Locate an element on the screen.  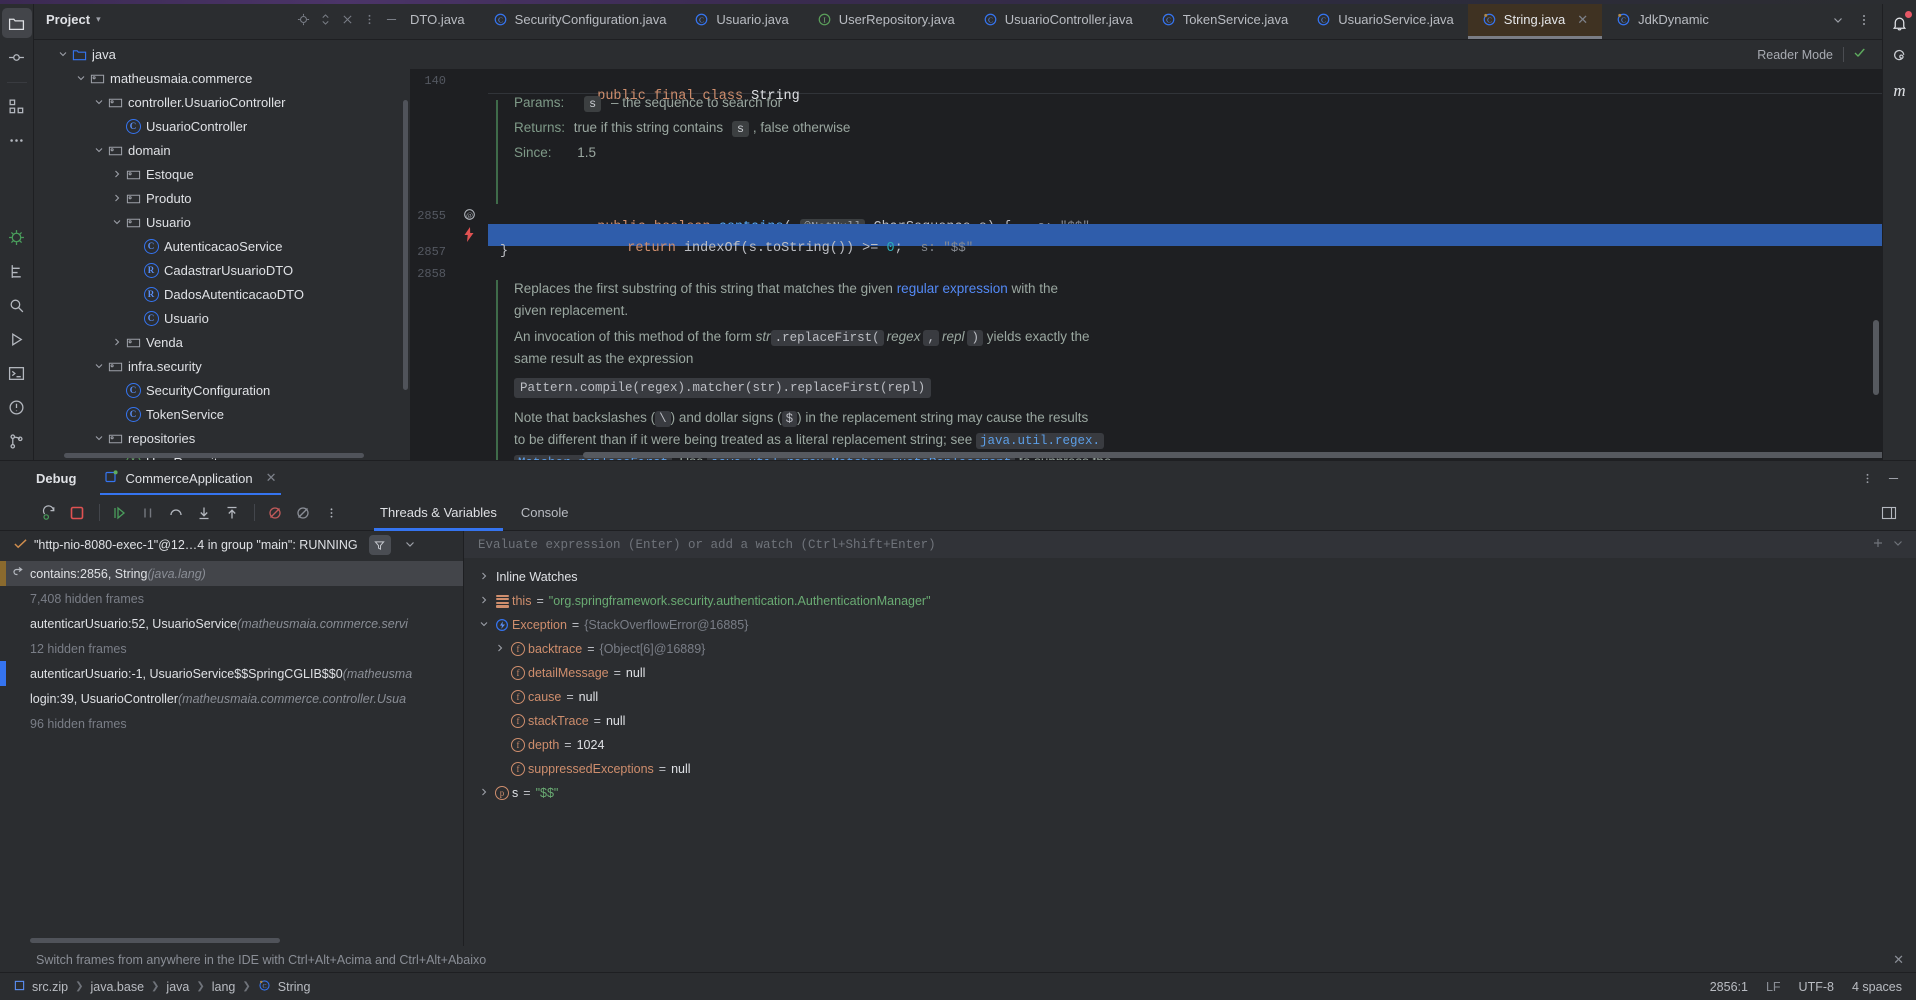
tree-node-matheusmaia-commerce: matheusmaia.commerce is located at coordinates (222, 78).